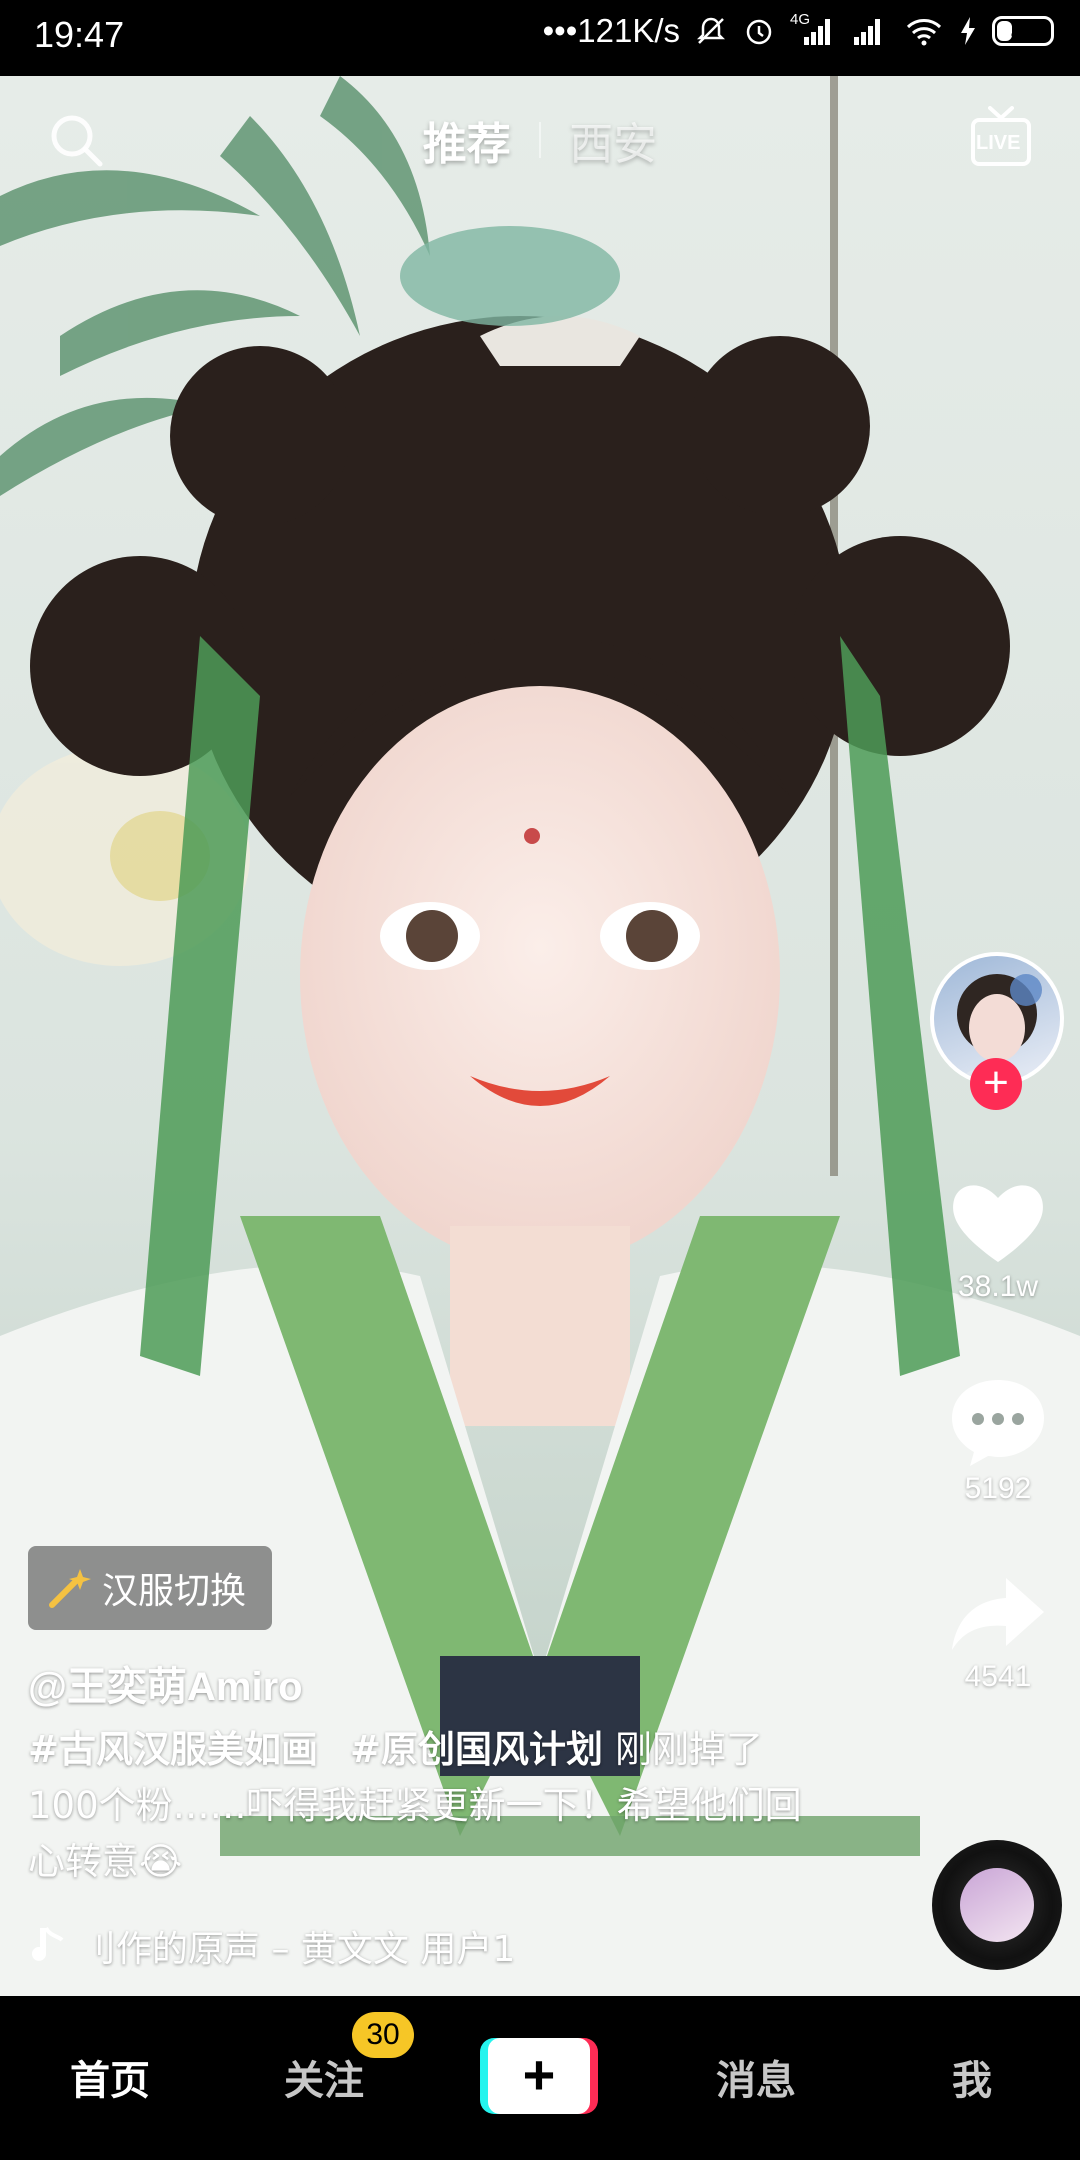  I want to click on hashtag-link: #原创国风计划, so click(476, 1749).